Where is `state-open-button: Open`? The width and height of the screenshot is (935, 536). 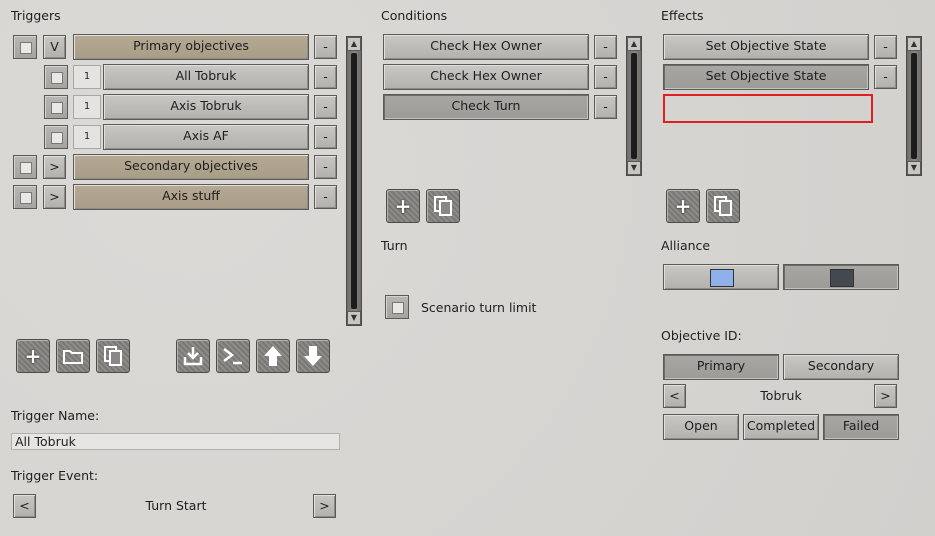
state-open-button: Open is located at coordinates (701, 427).